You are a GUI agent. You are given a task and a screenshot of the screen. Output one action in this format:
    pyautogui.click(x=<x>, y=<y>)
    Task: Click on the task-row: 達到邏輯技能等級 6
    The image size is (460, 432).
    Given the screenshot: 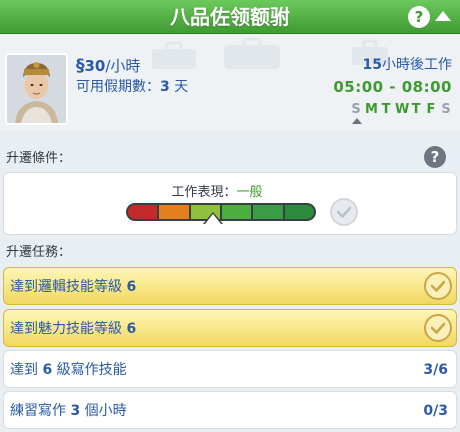 What is the action you would take?
    pyautogui.click(x=230, y=286)
    